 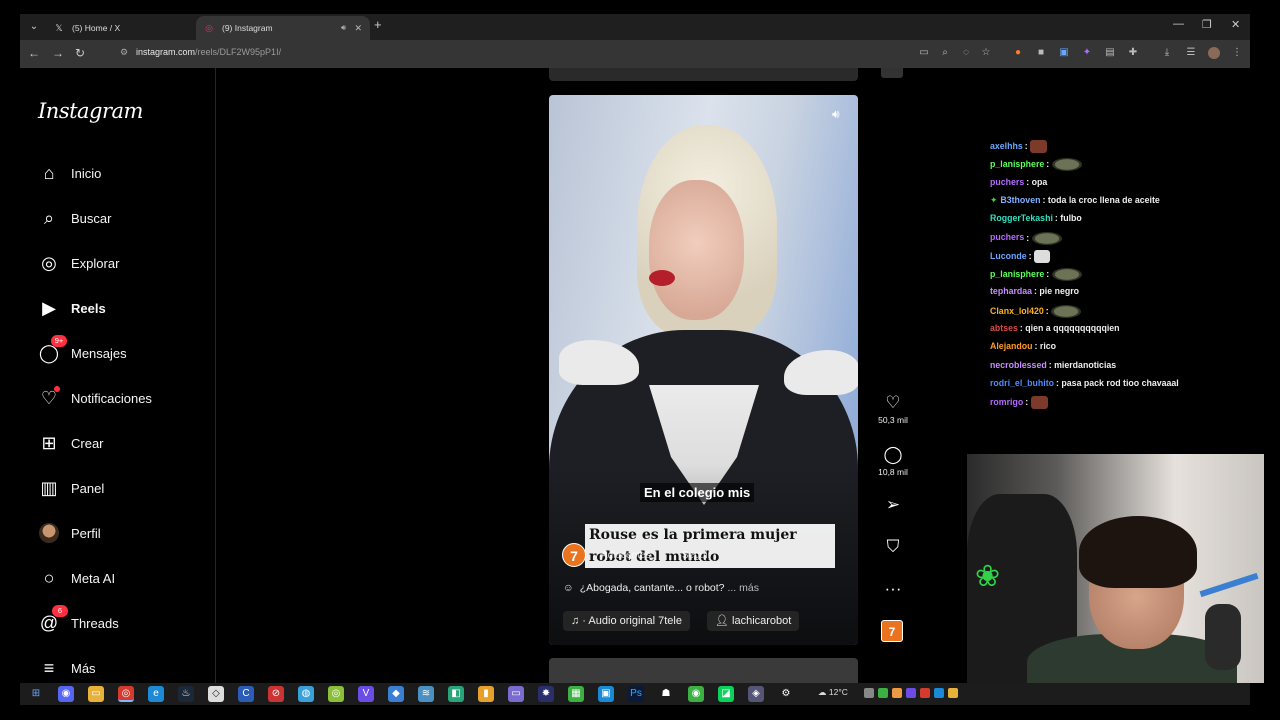 What do you see at coordinates (1011, 346) in the screenshot?
I see `chat-username: Alejandou` at bounding box center [1011, 346].